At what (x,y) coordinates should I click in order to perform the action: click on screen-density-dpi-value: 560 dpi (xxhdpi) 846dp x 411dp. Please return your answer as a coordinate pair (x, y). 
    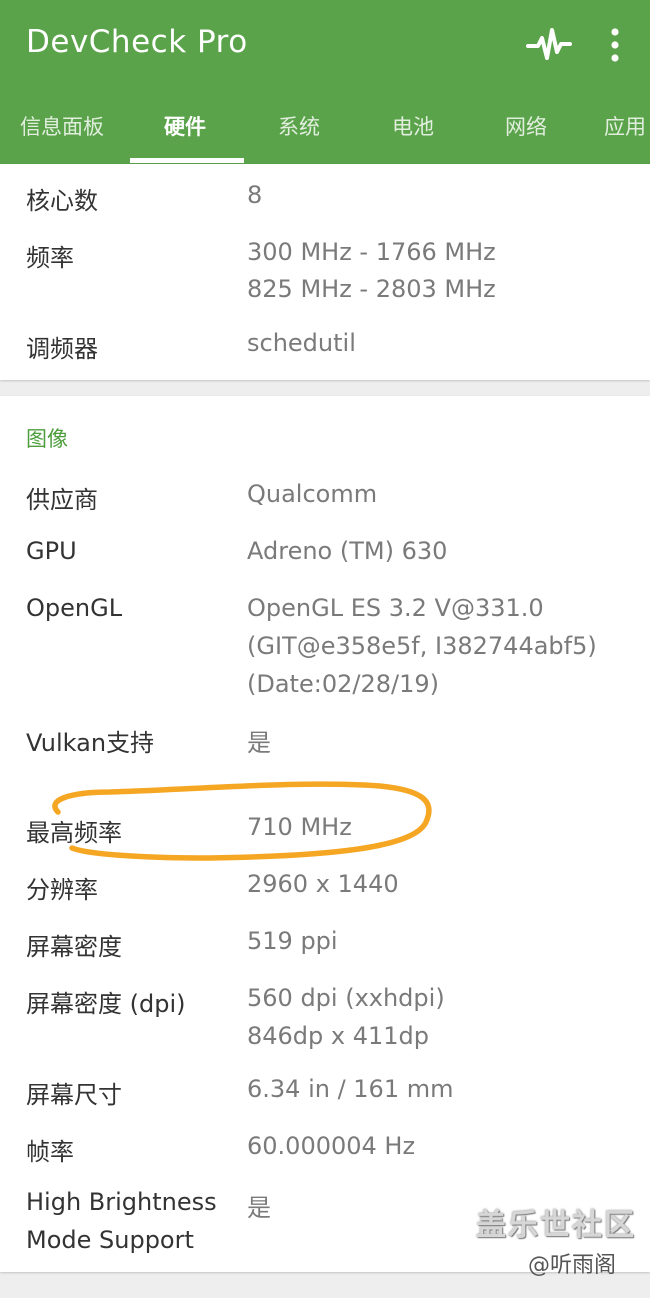
    Looking at the image, I should click on (346, 1017).